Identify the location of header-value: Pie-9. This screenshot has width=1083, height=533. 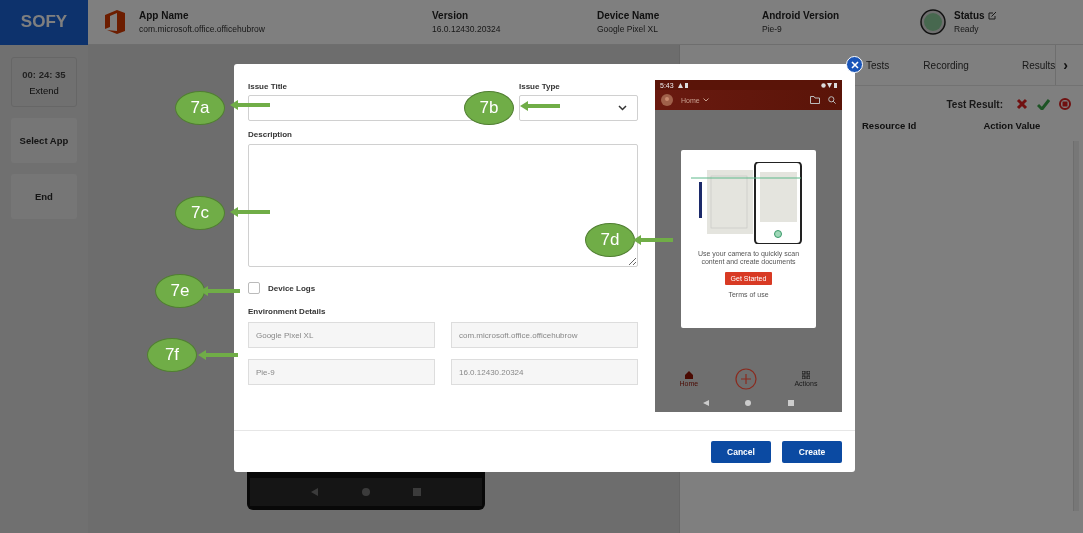
(772, 29).